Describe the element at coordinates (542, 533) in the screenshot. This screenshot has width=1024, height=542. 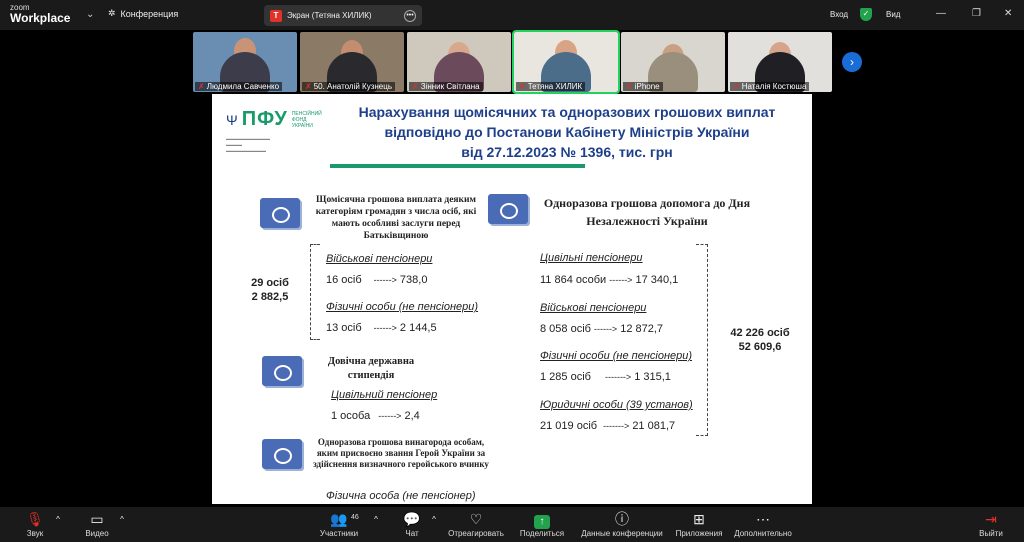
I see `share-label: Поделиться` at that location.